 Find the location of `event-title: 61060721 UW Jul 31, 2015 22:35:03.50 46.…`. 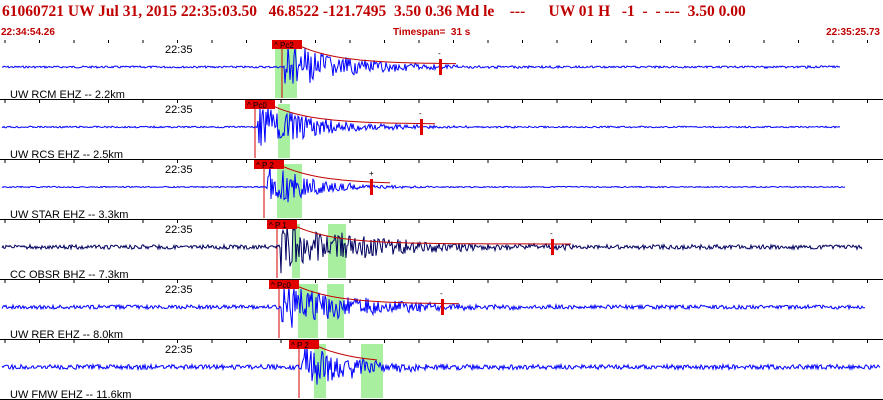

event-title: 61060721 UW Jul 31, 2015 22:35:03.50 46.… is located at coordinates (374, 11).